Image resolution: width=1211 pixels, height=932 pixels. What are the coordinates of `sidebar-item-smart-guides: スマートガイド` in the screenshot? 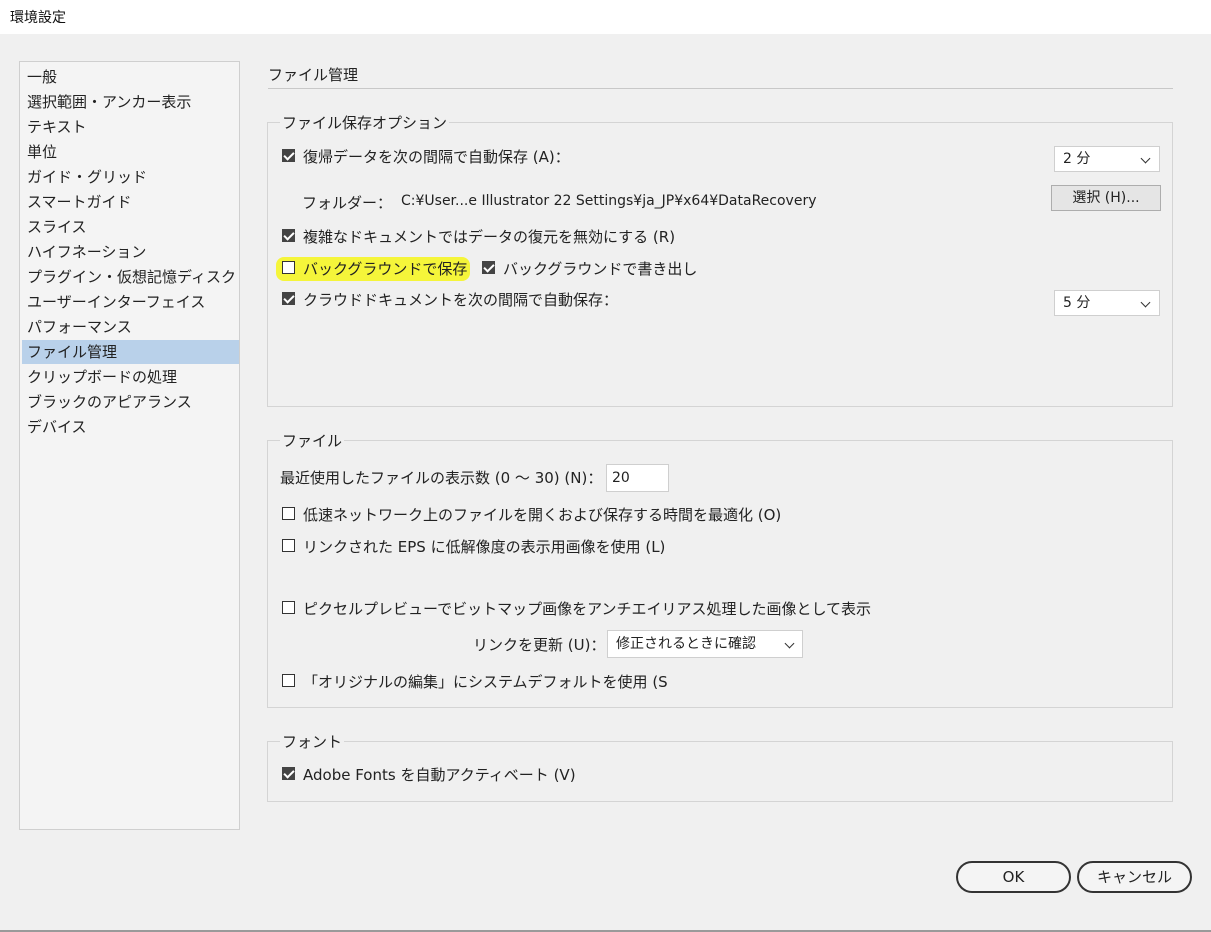 It's located at (130, 202).